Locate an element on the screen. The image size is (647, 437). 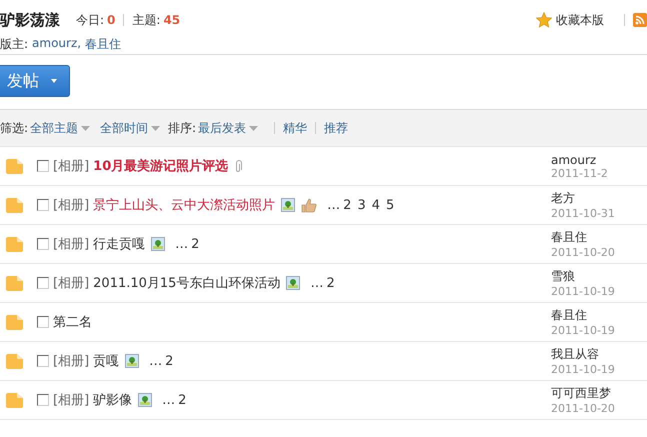
today-label: 今日: is located at coordinates (90, 20).